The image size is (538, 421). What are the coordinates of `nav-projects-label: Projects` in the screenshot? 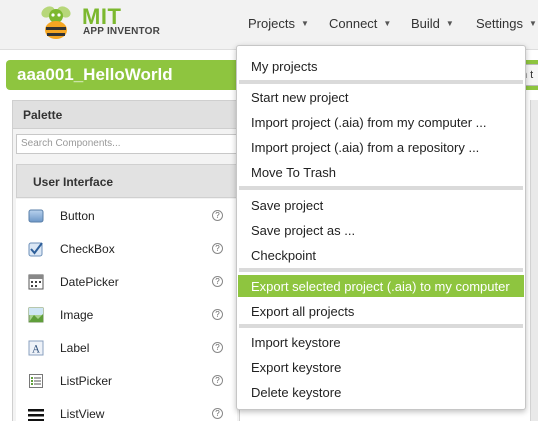 It's located at (271, 23).